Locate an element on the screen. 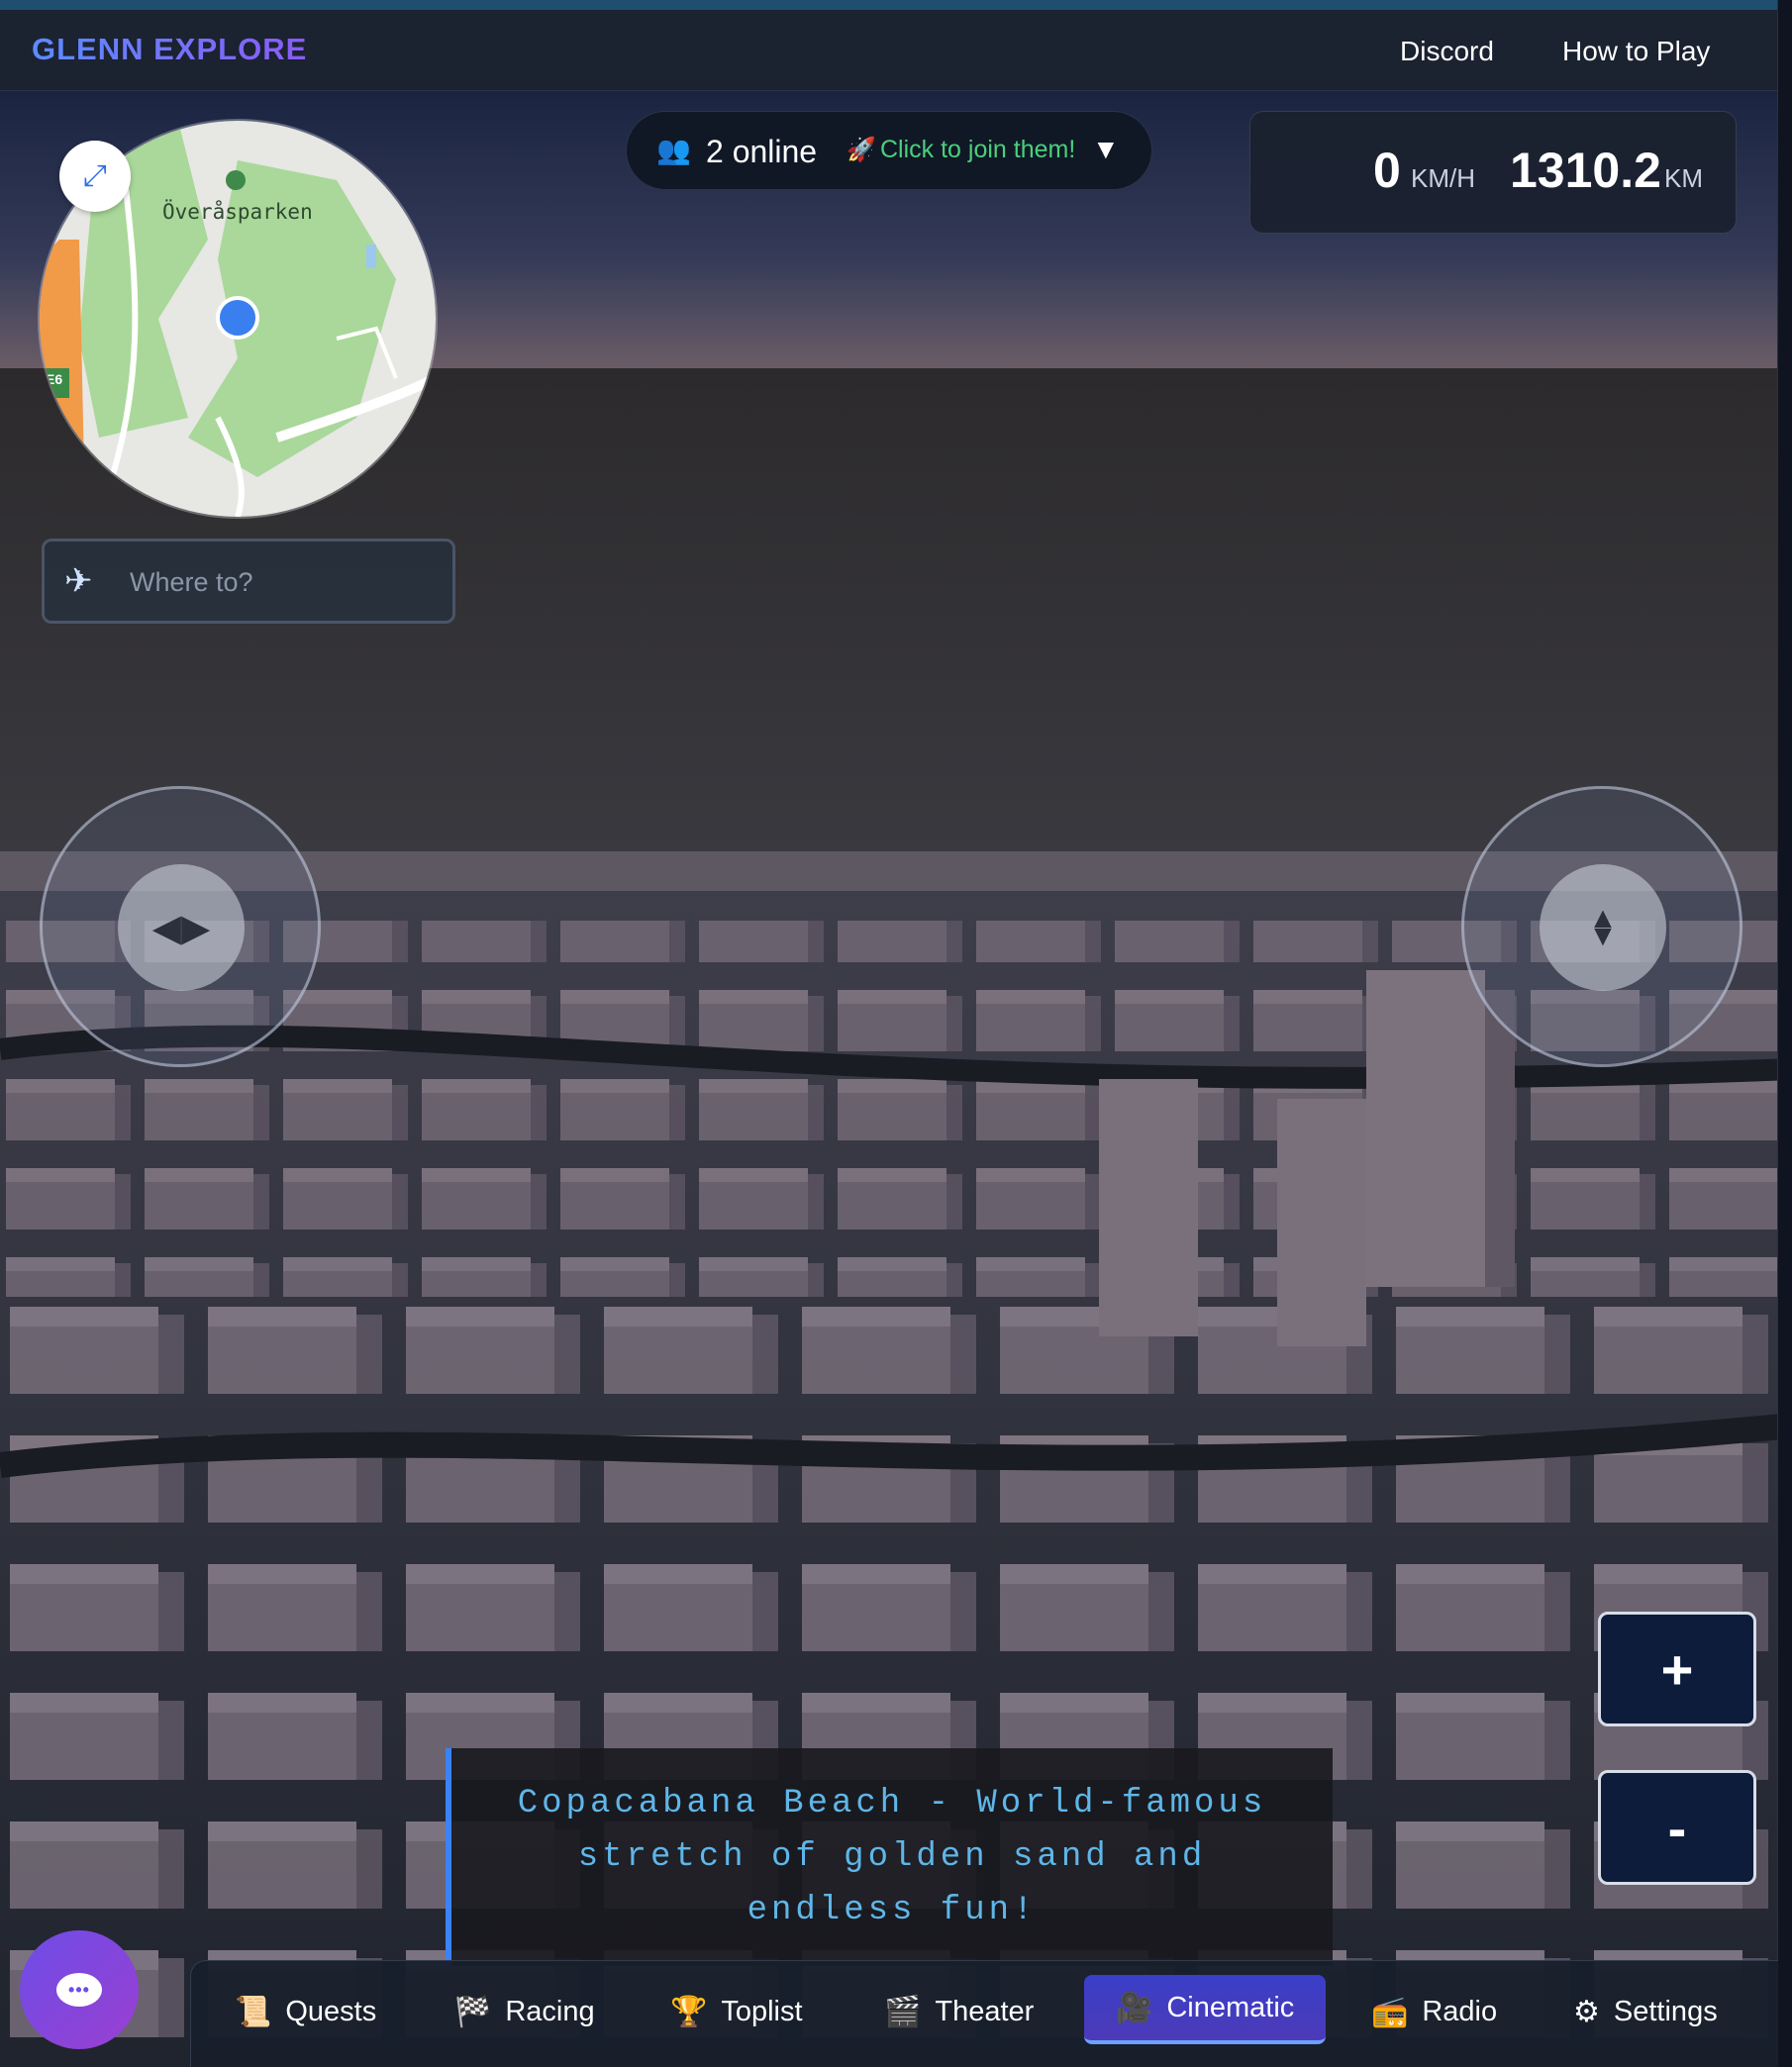  join-players-link: Click to join them! is located at coordinates (977, 150).